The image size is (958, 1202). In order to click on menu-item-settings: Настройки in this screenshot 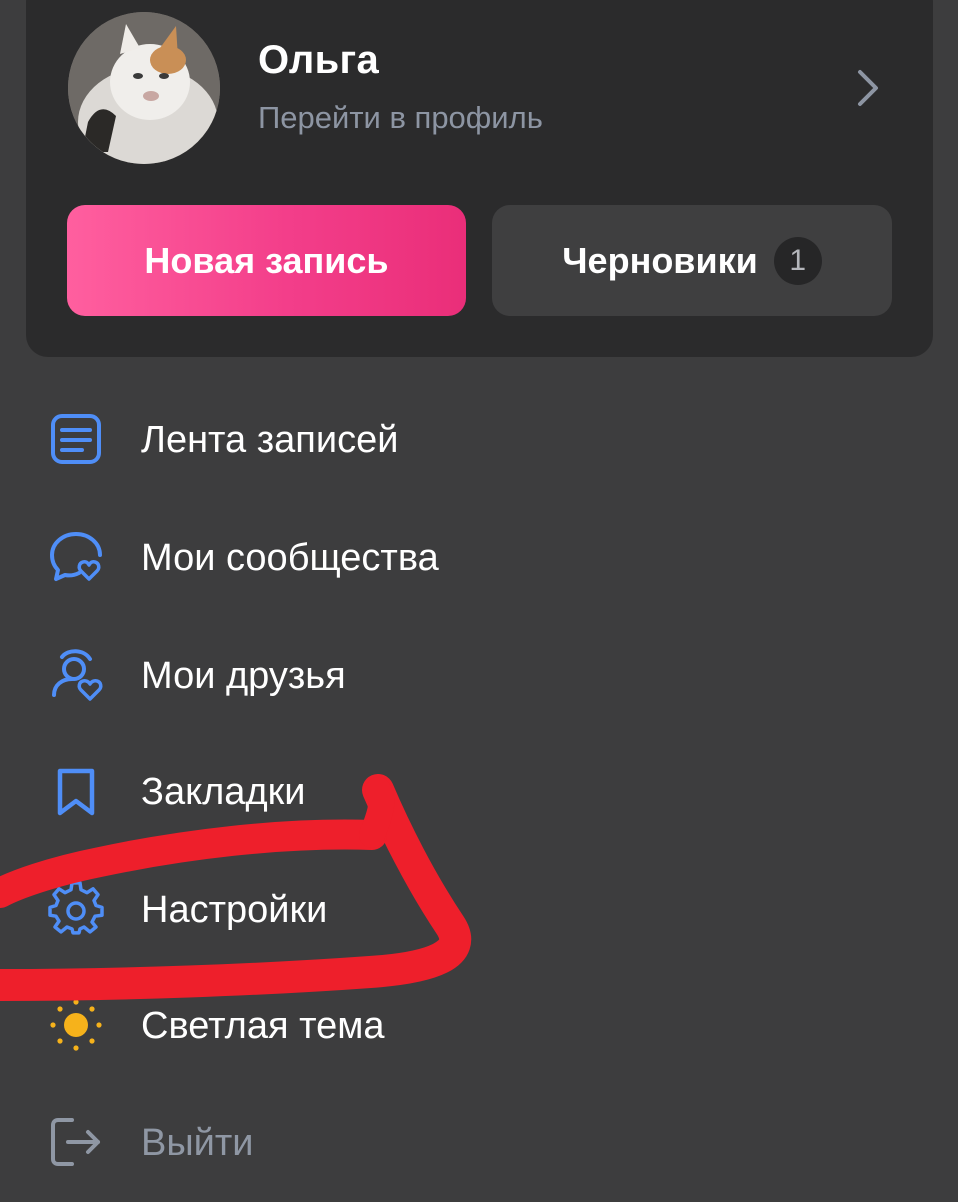, I will do `click(479, 910)`.